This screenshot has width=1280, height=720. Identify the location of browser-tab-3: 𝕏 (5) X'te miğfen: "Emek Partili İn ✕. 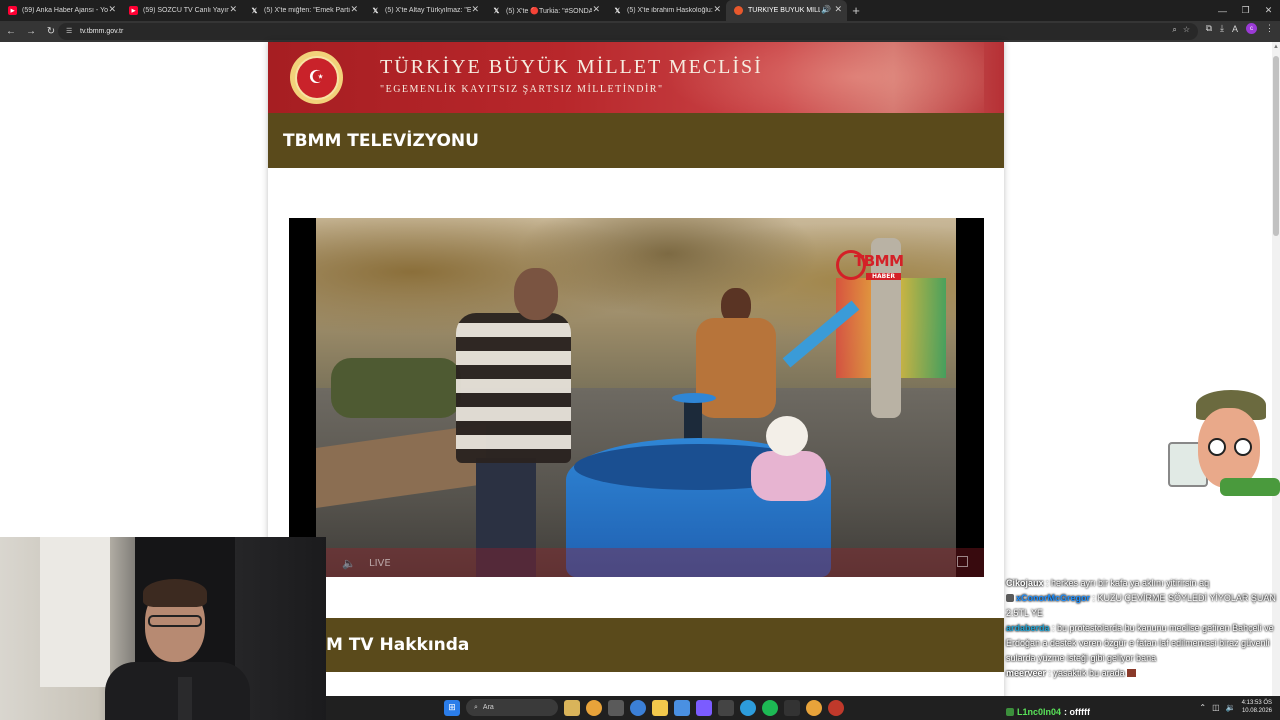
(302, 10).